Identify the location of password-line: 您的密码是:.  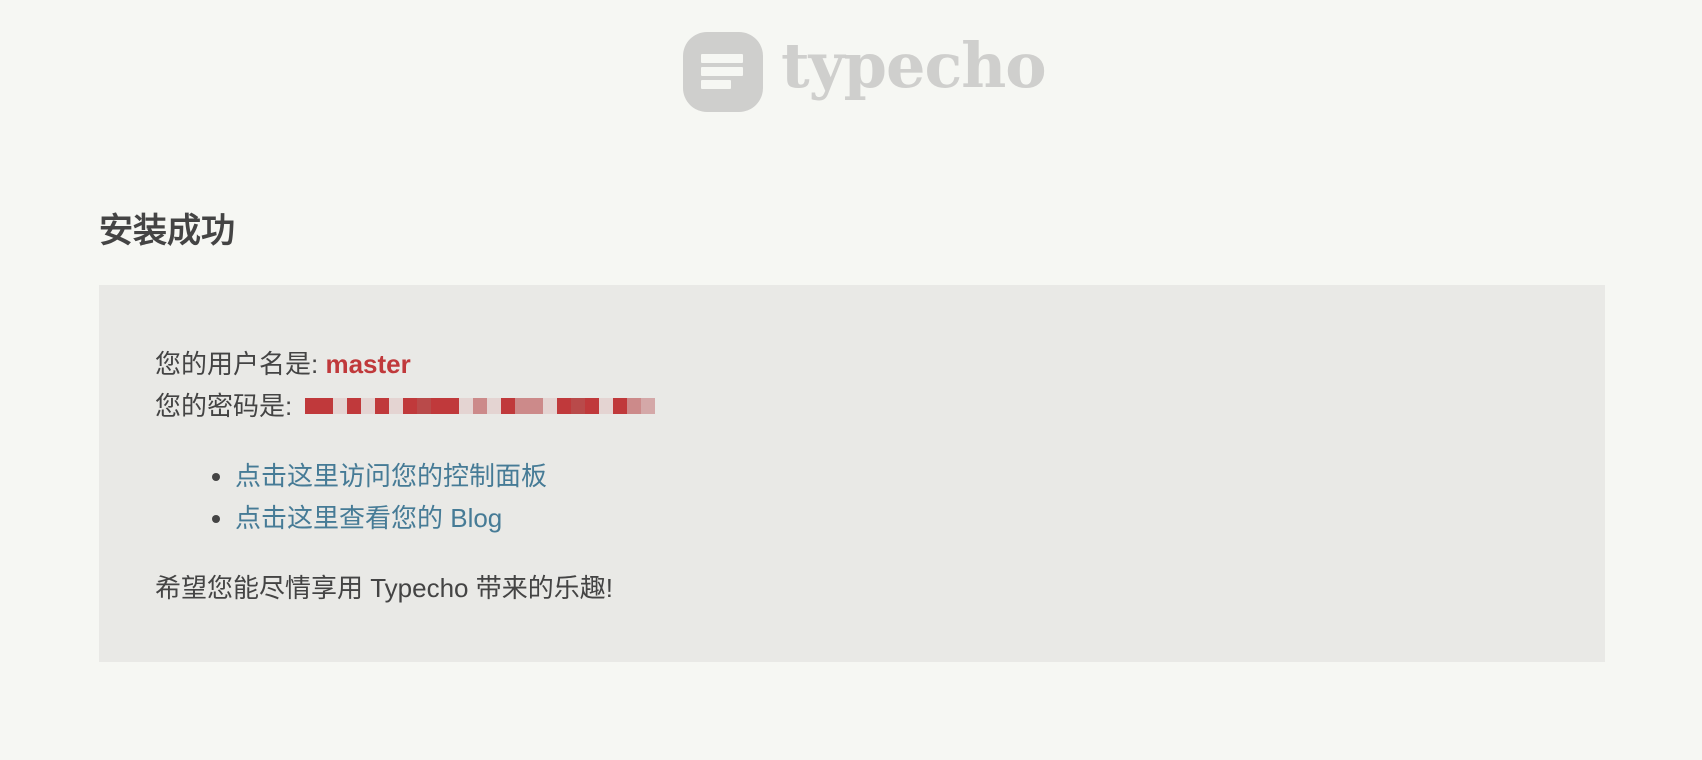
(880, 406).